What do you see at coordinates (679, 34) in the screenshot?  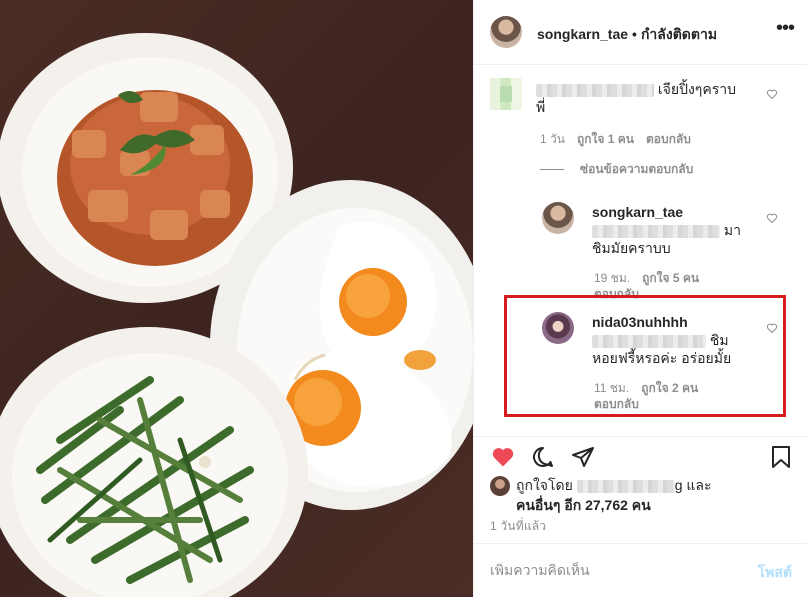 I see `follow-status: กำลังติดตาม` at bounding box center [679, 34].